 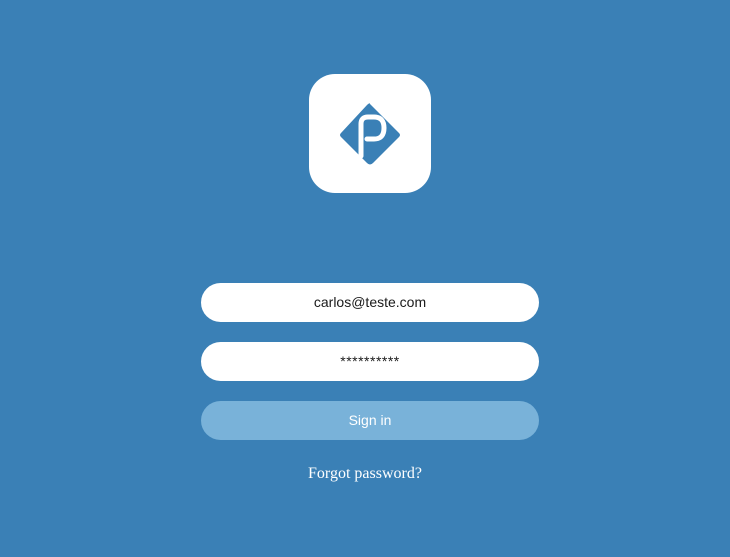 I want to click on email-field, so click(x=370, y=302).